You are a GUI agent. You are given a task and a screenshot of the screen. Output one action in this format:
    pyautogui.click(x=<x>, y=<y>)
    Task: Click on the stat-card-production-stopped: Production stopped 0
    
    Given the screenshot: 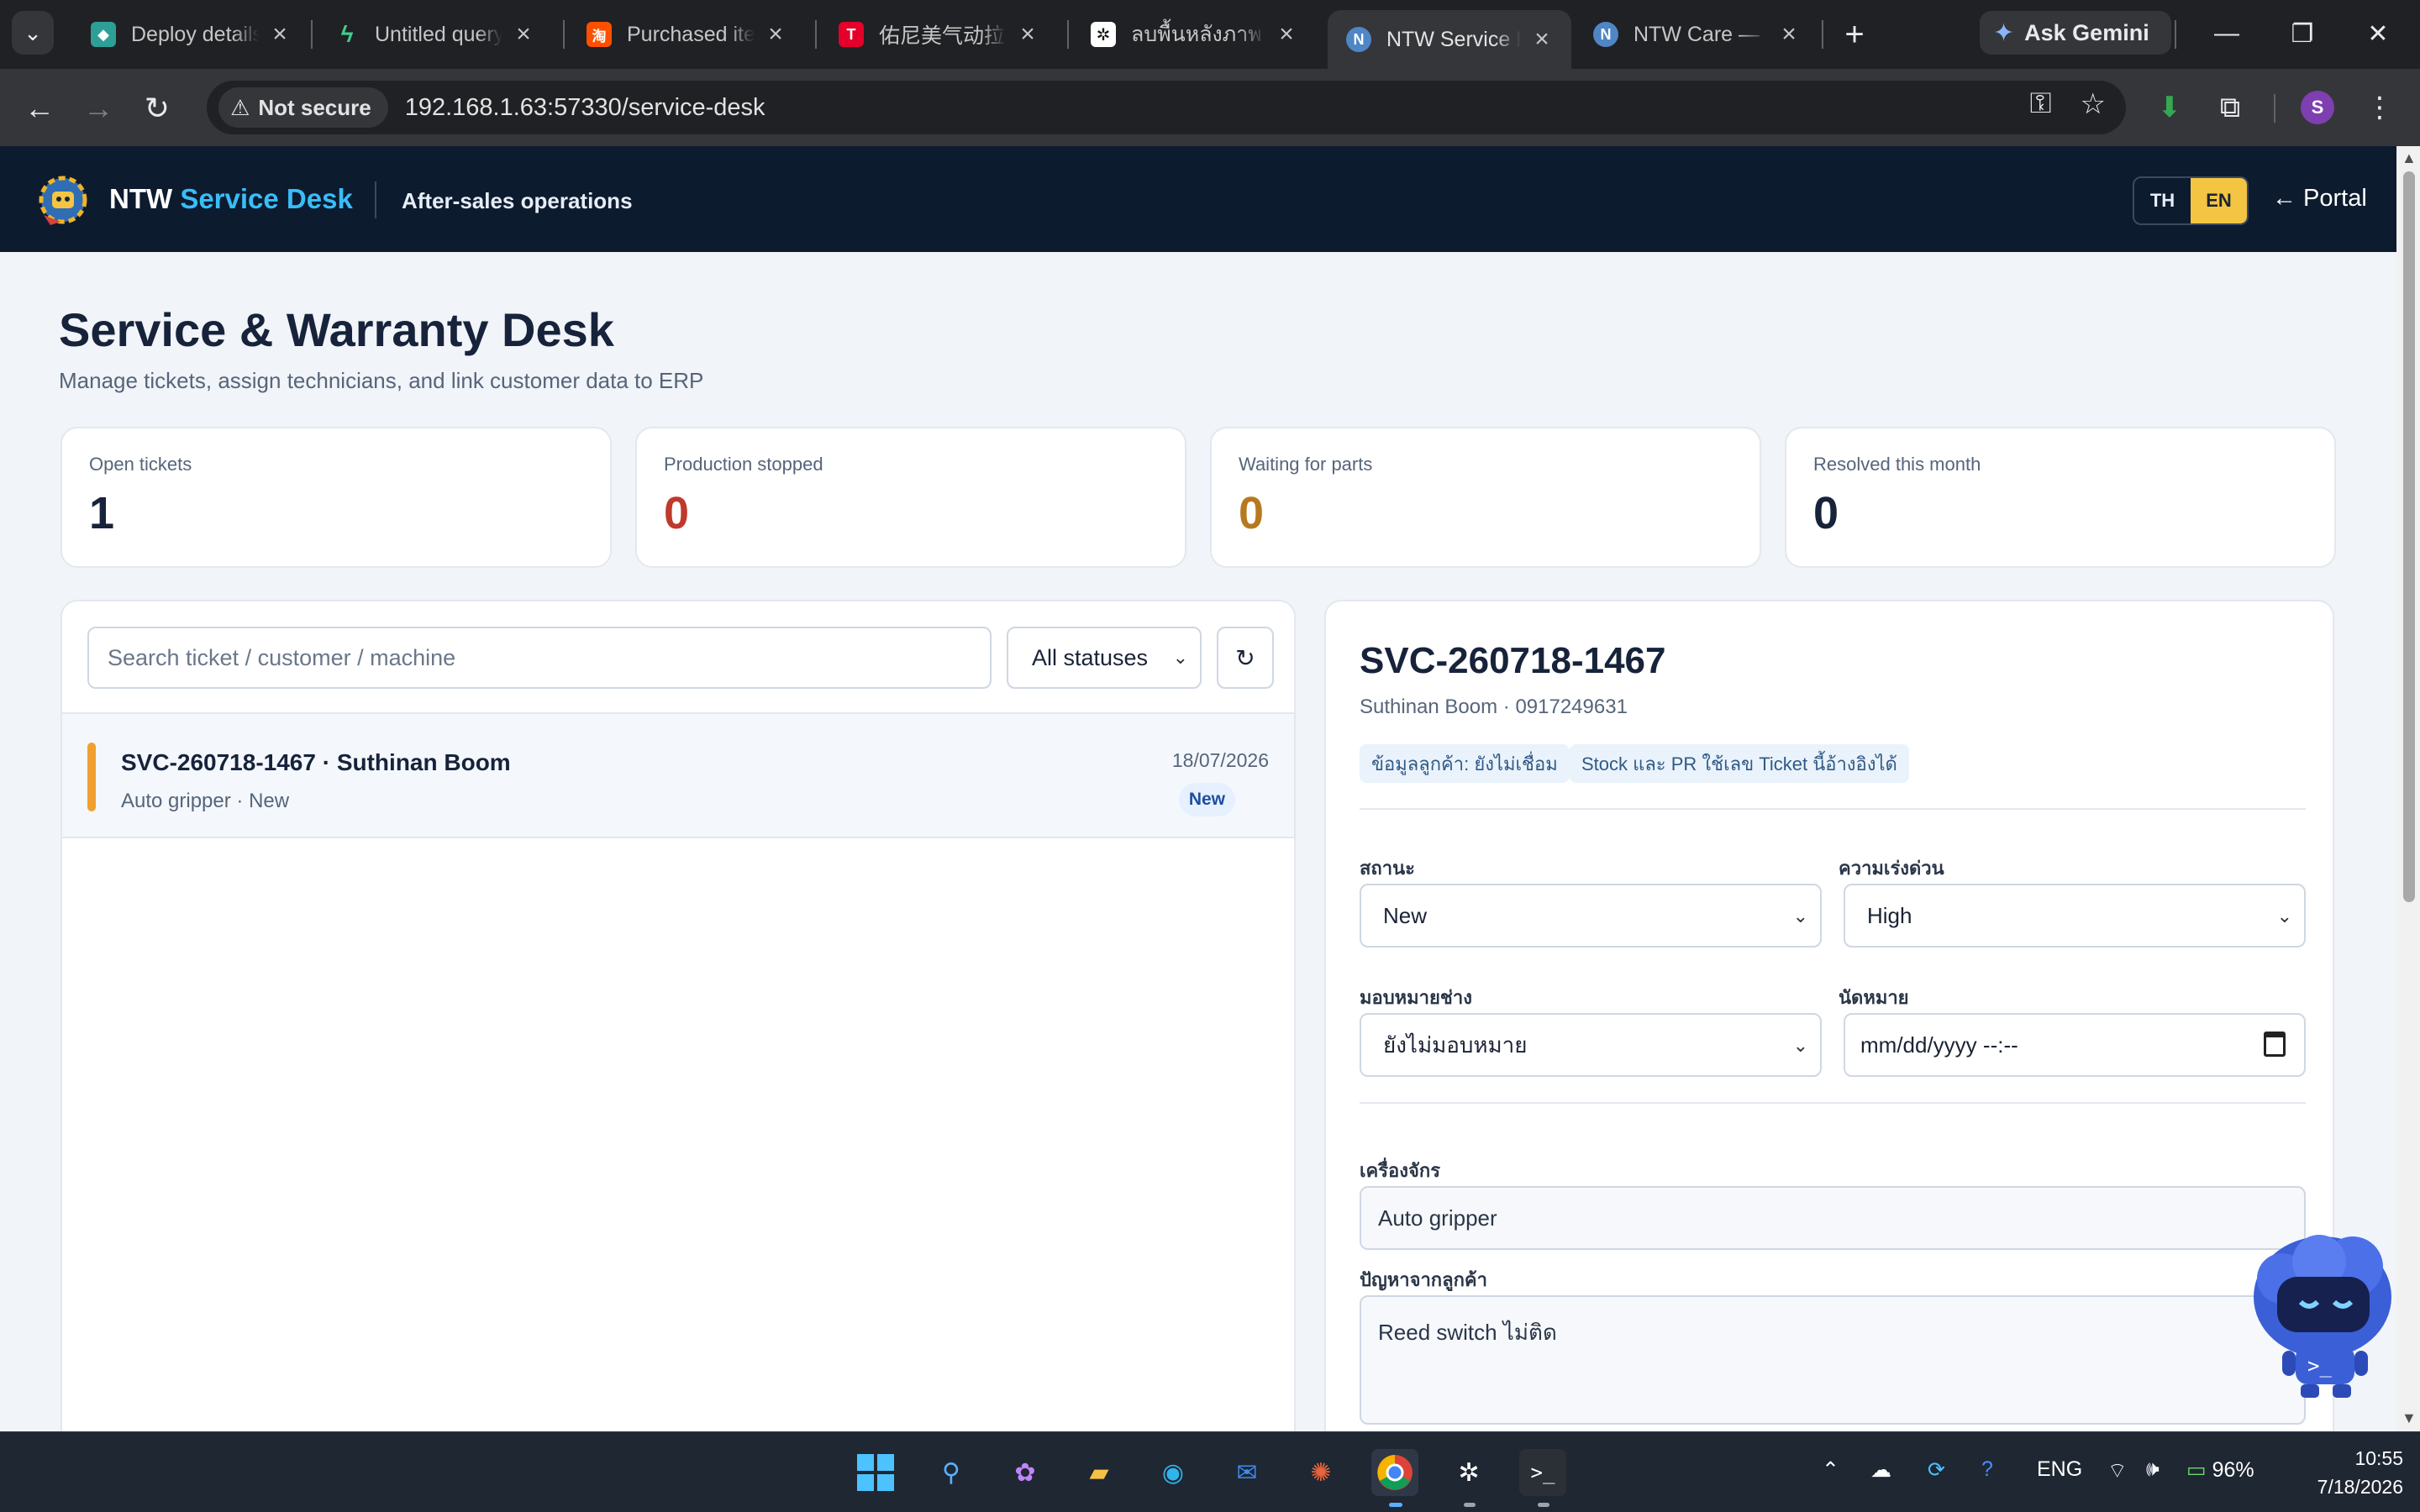 What is the action you would take?
    pyautogui.click(x=910, y=497)
    